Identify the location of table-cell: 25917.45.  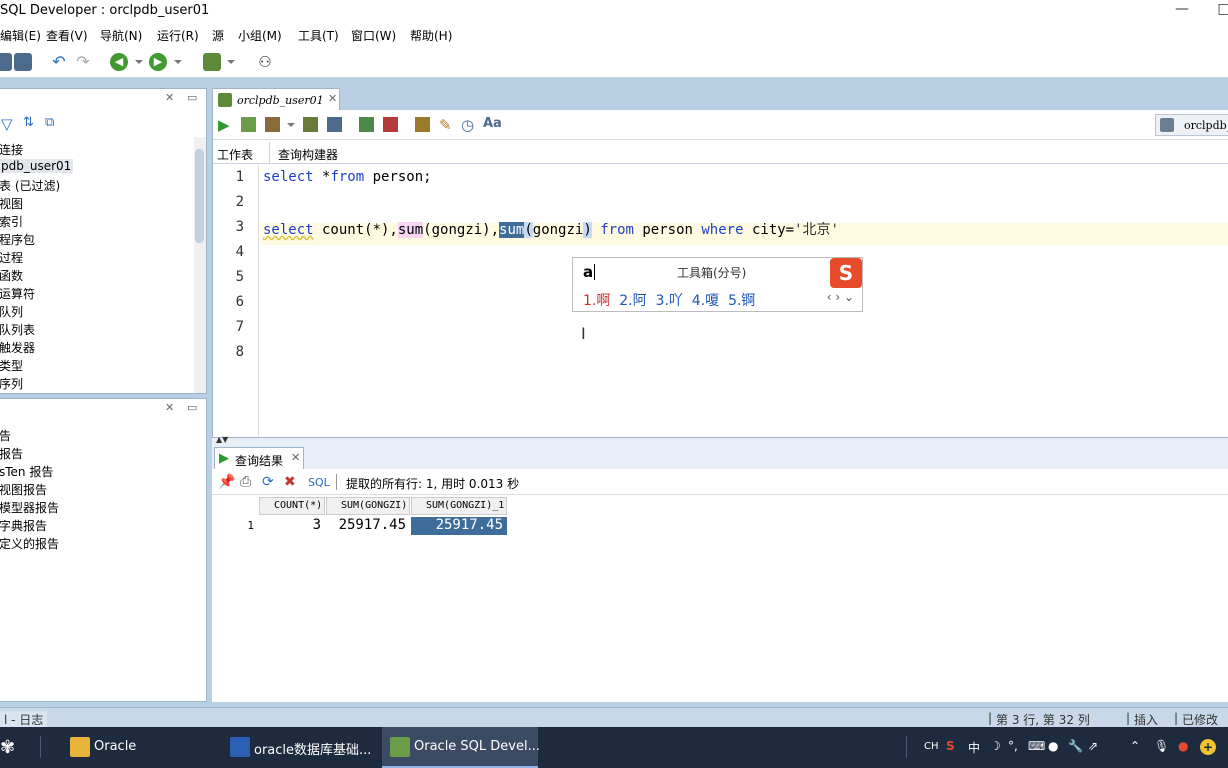
(368, 526).